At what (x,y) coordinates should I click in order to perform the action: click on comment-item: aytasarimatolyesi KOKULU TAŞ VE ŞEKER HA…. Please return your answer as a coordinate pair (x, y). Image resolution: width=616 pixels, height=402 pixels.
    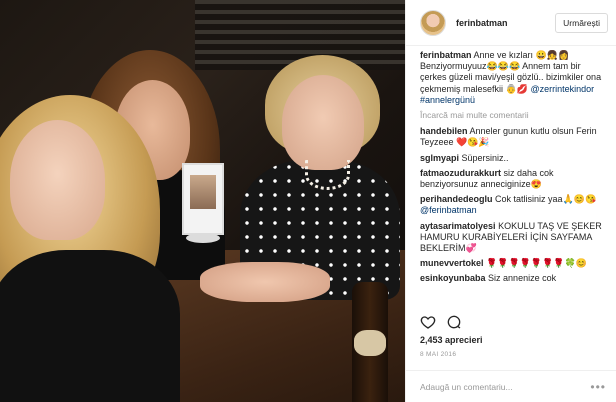
    Looking at the image, I should click on (514, 238).